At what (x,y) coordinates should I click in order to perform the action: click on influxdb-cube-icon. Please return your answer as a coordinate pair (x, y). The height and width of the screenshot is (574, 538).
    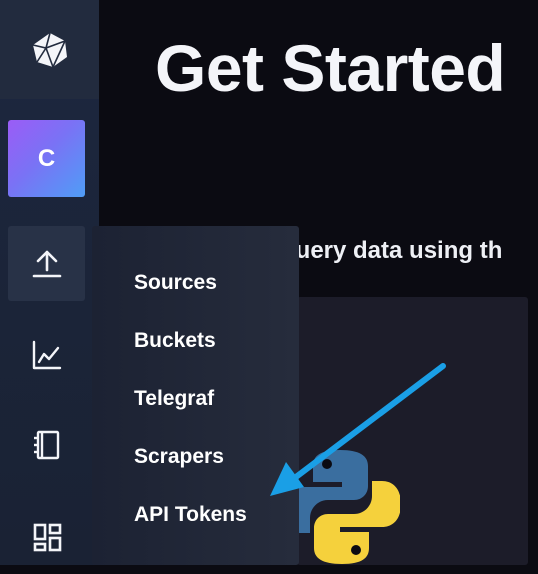
    Looking at the image, I should click on (49, 49).